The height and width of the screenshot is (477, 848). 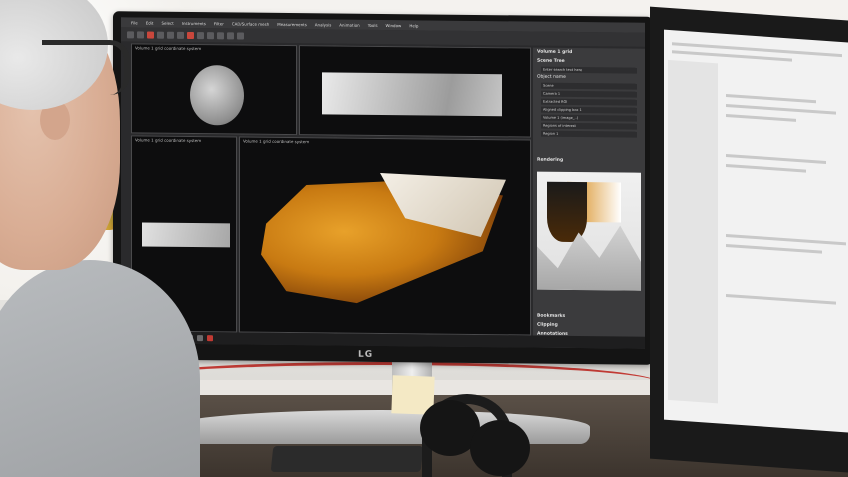 What do you see at coordinates (589, 134) in the screenshot?
I see `tree-item: Region 1` at bounding box center [589, 134].